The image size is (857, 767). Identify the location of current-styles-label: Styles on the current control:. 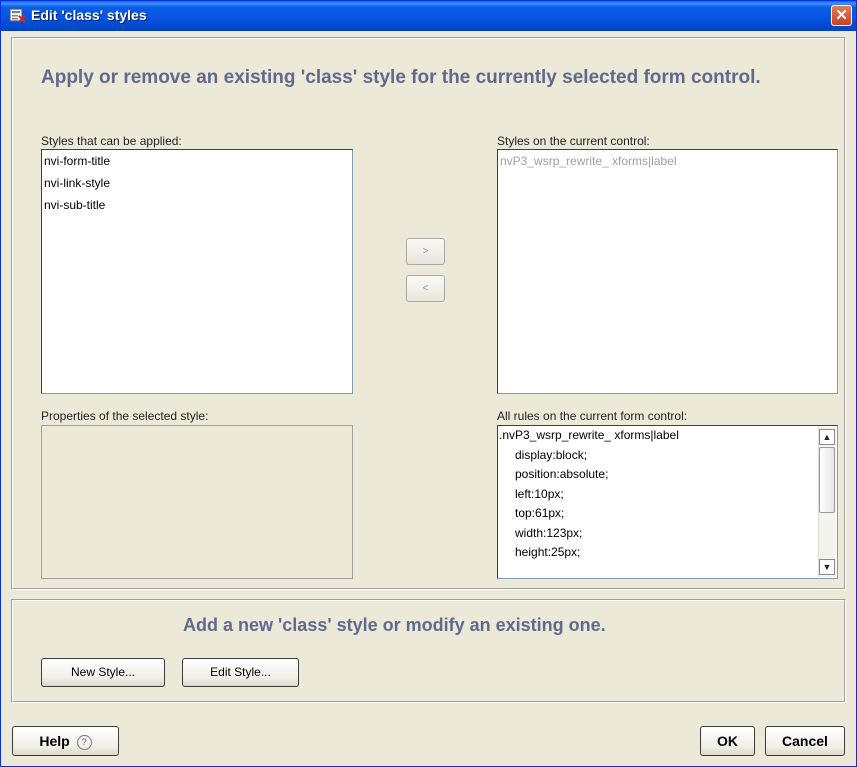
(573, 141).